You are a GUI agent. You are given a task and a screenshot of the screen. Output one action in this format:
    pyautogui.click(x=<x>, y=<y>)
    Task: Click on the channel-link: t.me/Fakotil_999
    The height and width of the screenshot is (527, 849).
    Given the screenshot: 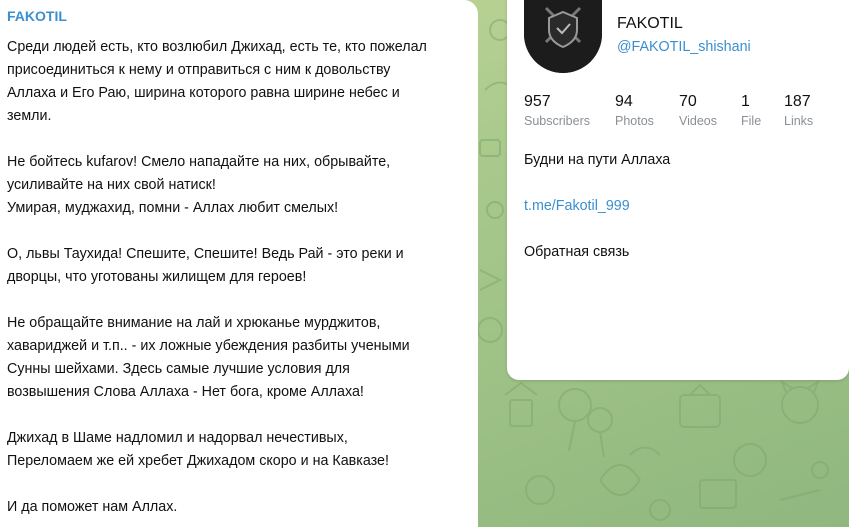 What is the action you would take?
    pyautogui.click(x=577, y=206)
    